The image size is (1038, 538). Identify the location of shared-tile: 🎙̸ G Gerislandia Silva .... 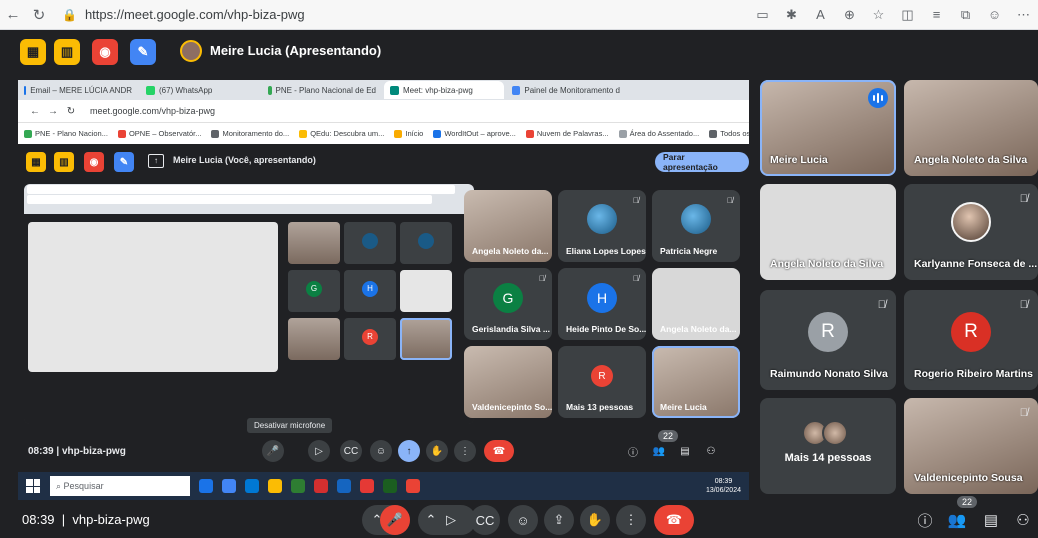
(508, 304).